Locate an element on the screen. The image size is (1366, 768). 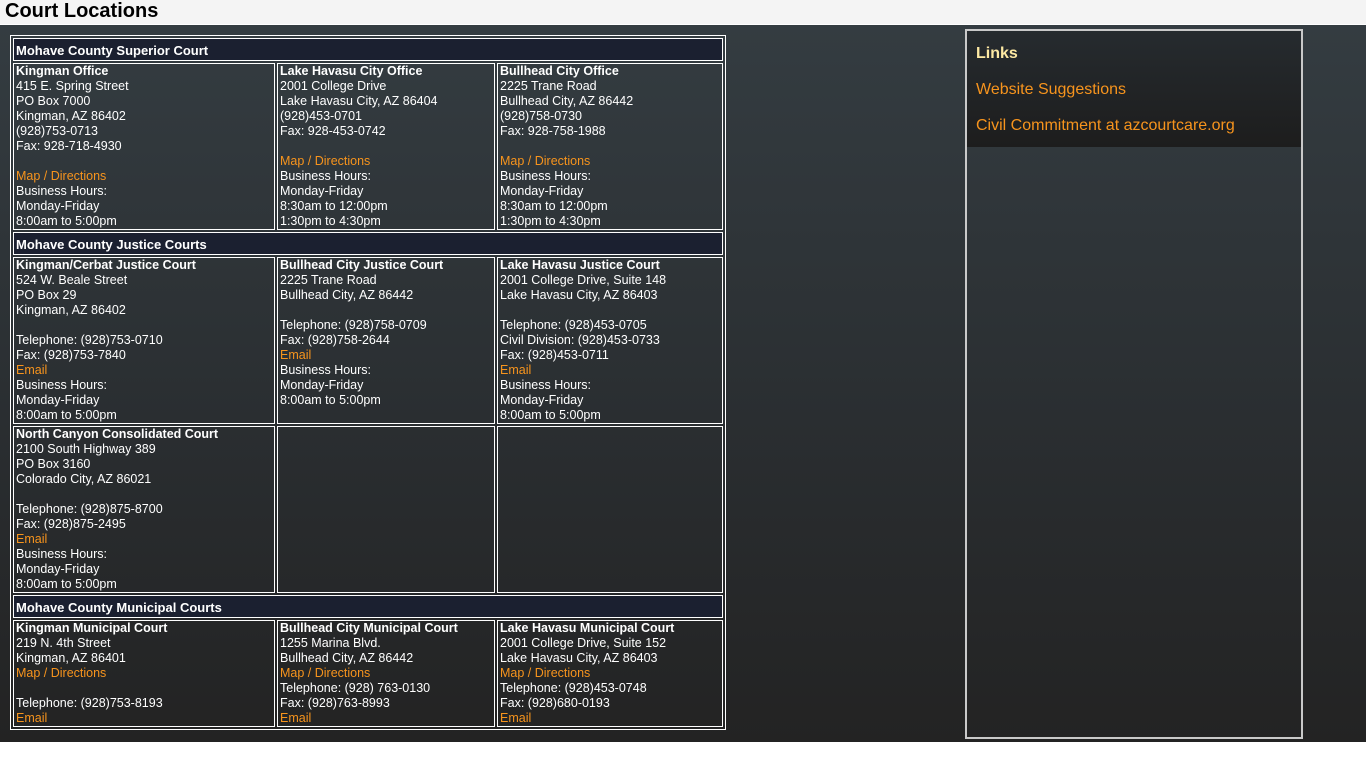
court-detail-line: Kingman, AZ 86401 is located at coordinates (71, 658).